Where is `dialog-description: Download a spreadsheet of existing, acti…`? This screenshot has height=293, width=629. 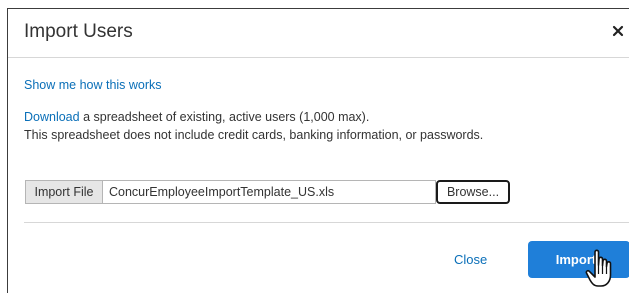
dialog-description: Download a spreadsheet of existing, acti… is located at coordinates (253, 126).